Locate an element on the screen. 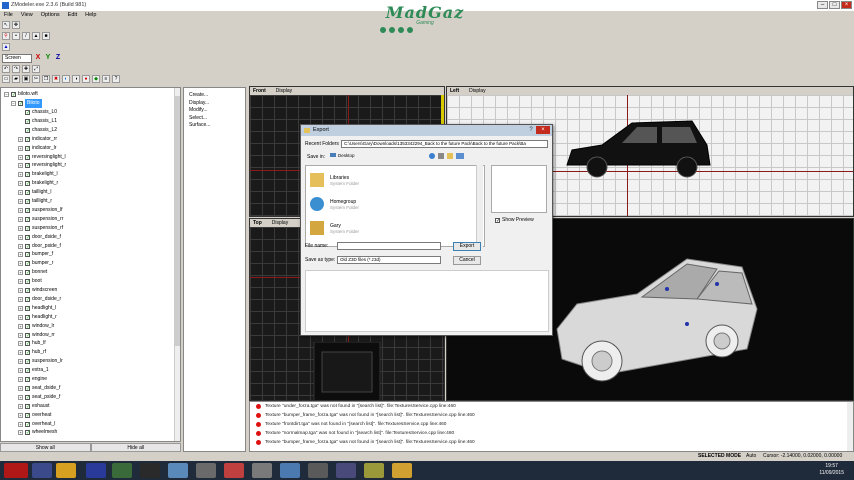 The height and width of the screenshot is (480, 854). axis-z-toggle: Z is located at coordinates (58, 58).